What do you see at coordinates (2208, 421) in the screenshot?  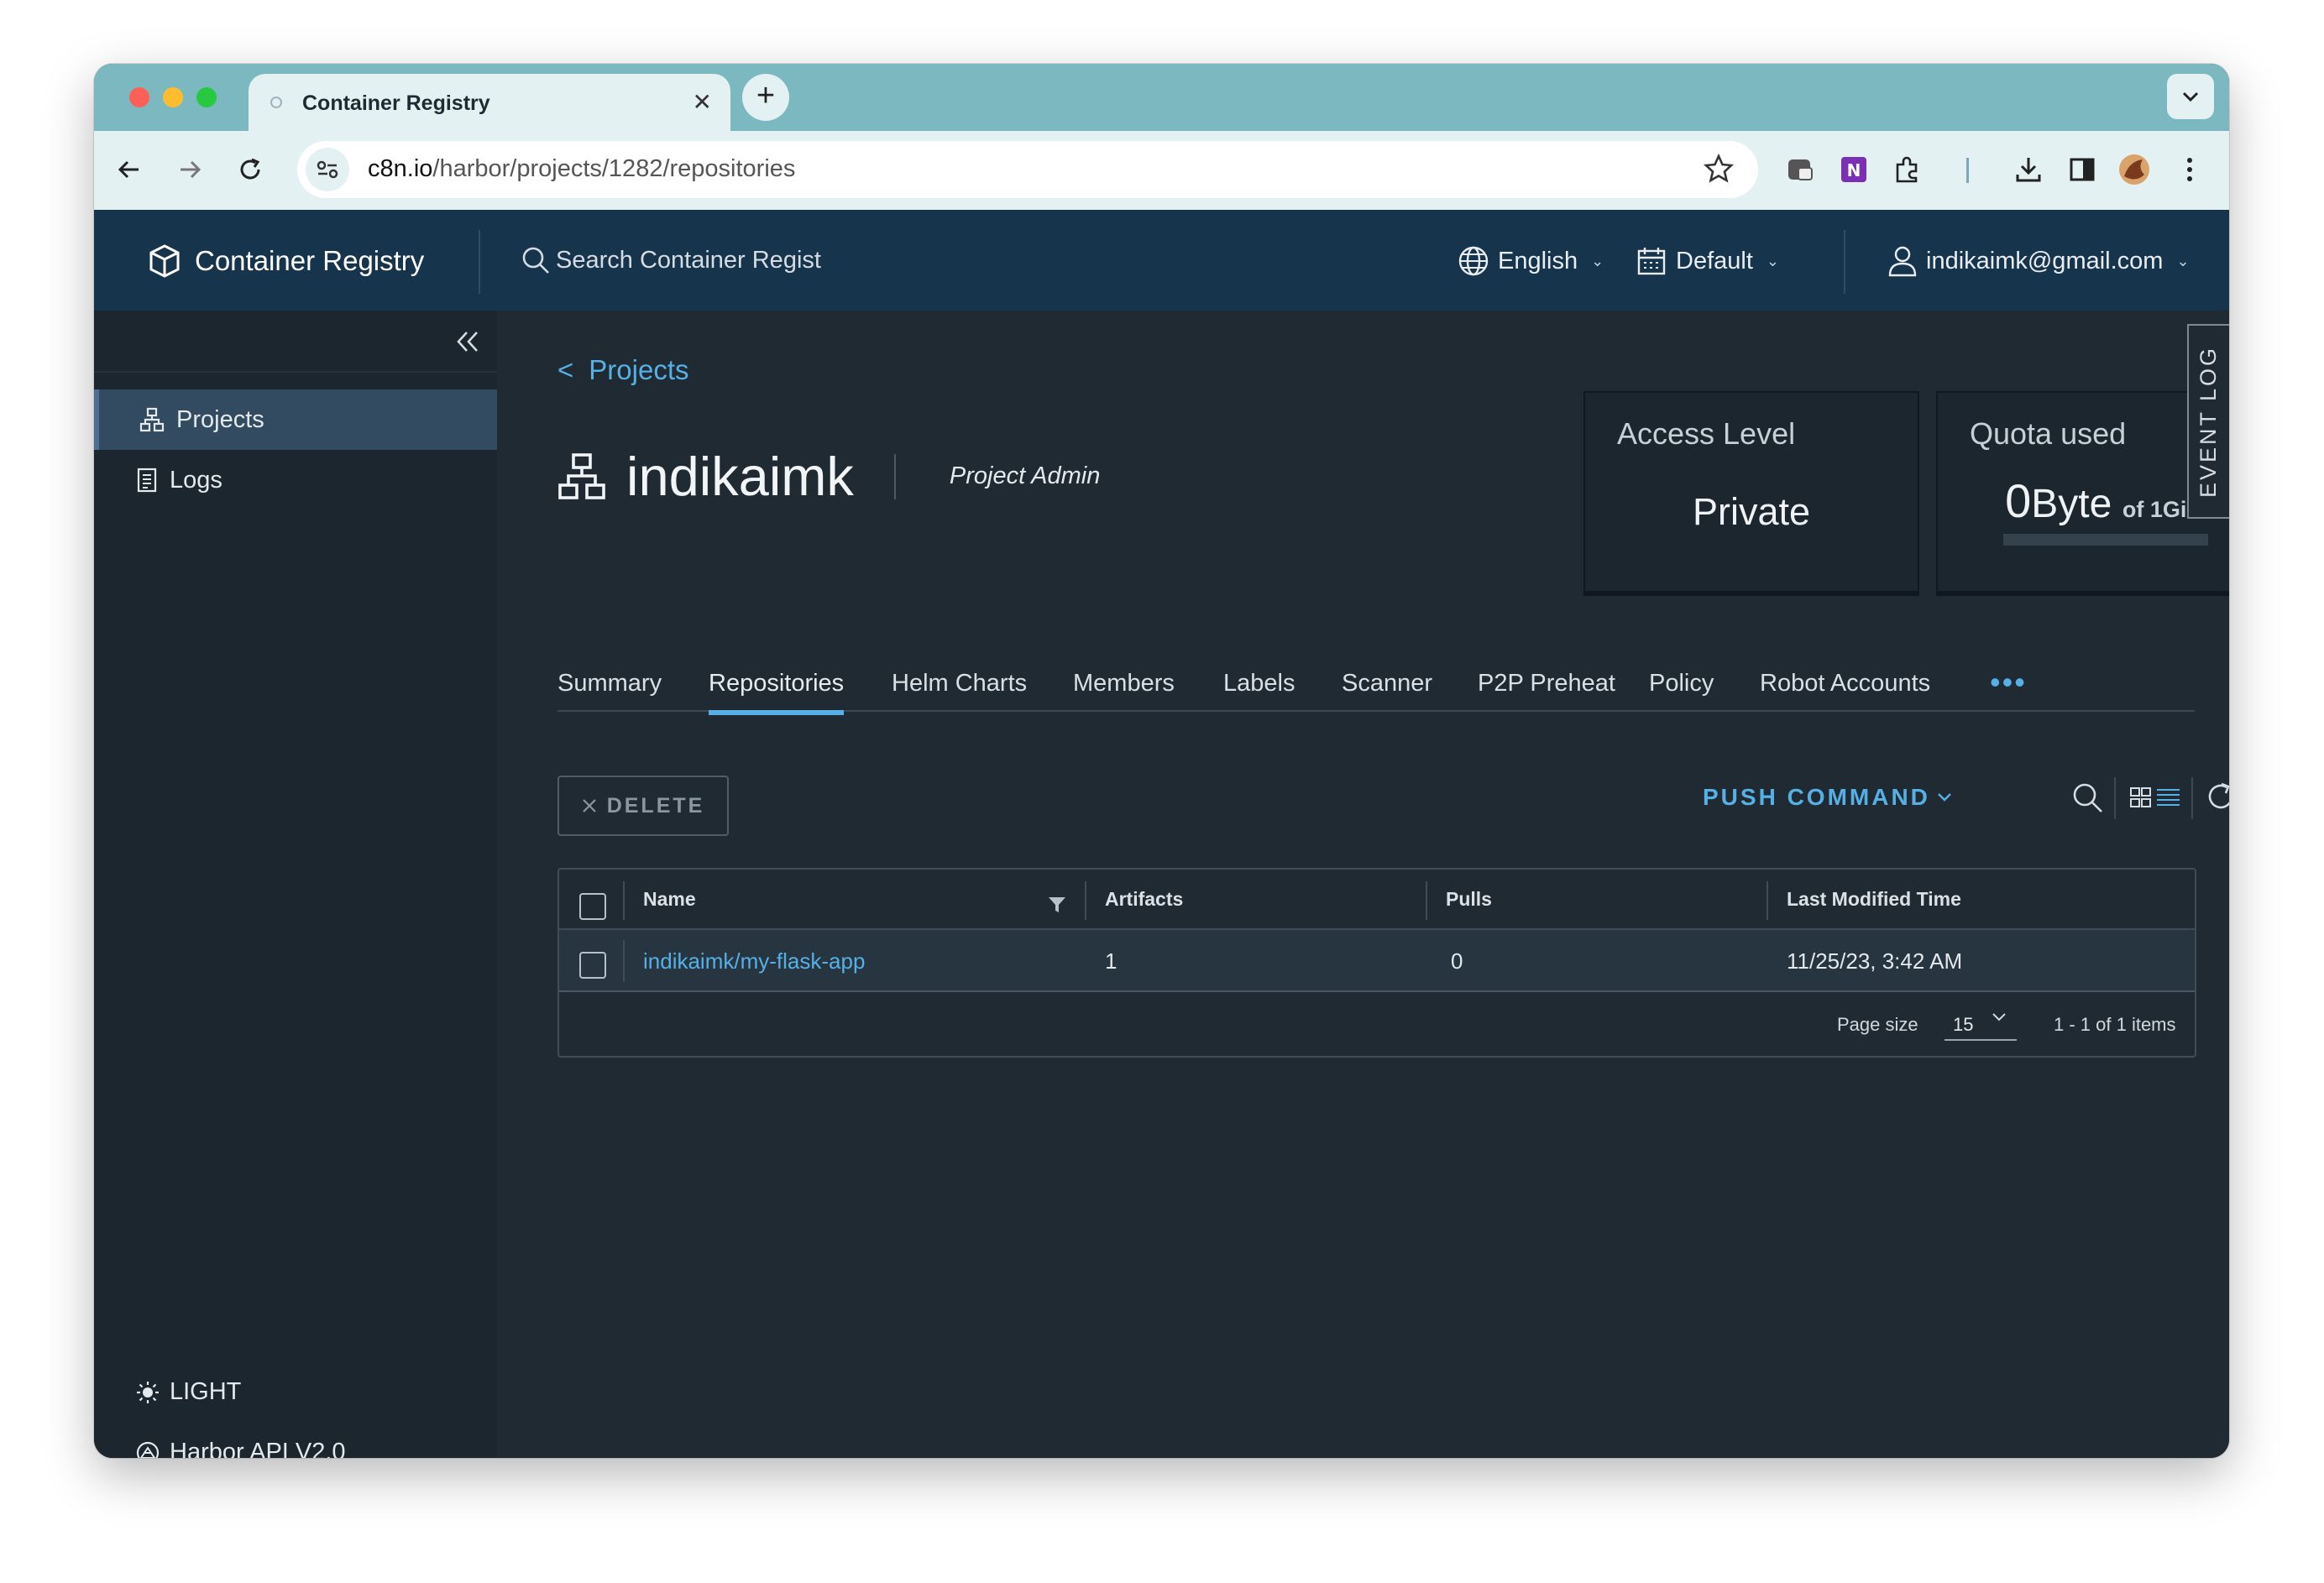 I see `event-log-toggle: EVENT LOG` at bounding box center [2208, 421].